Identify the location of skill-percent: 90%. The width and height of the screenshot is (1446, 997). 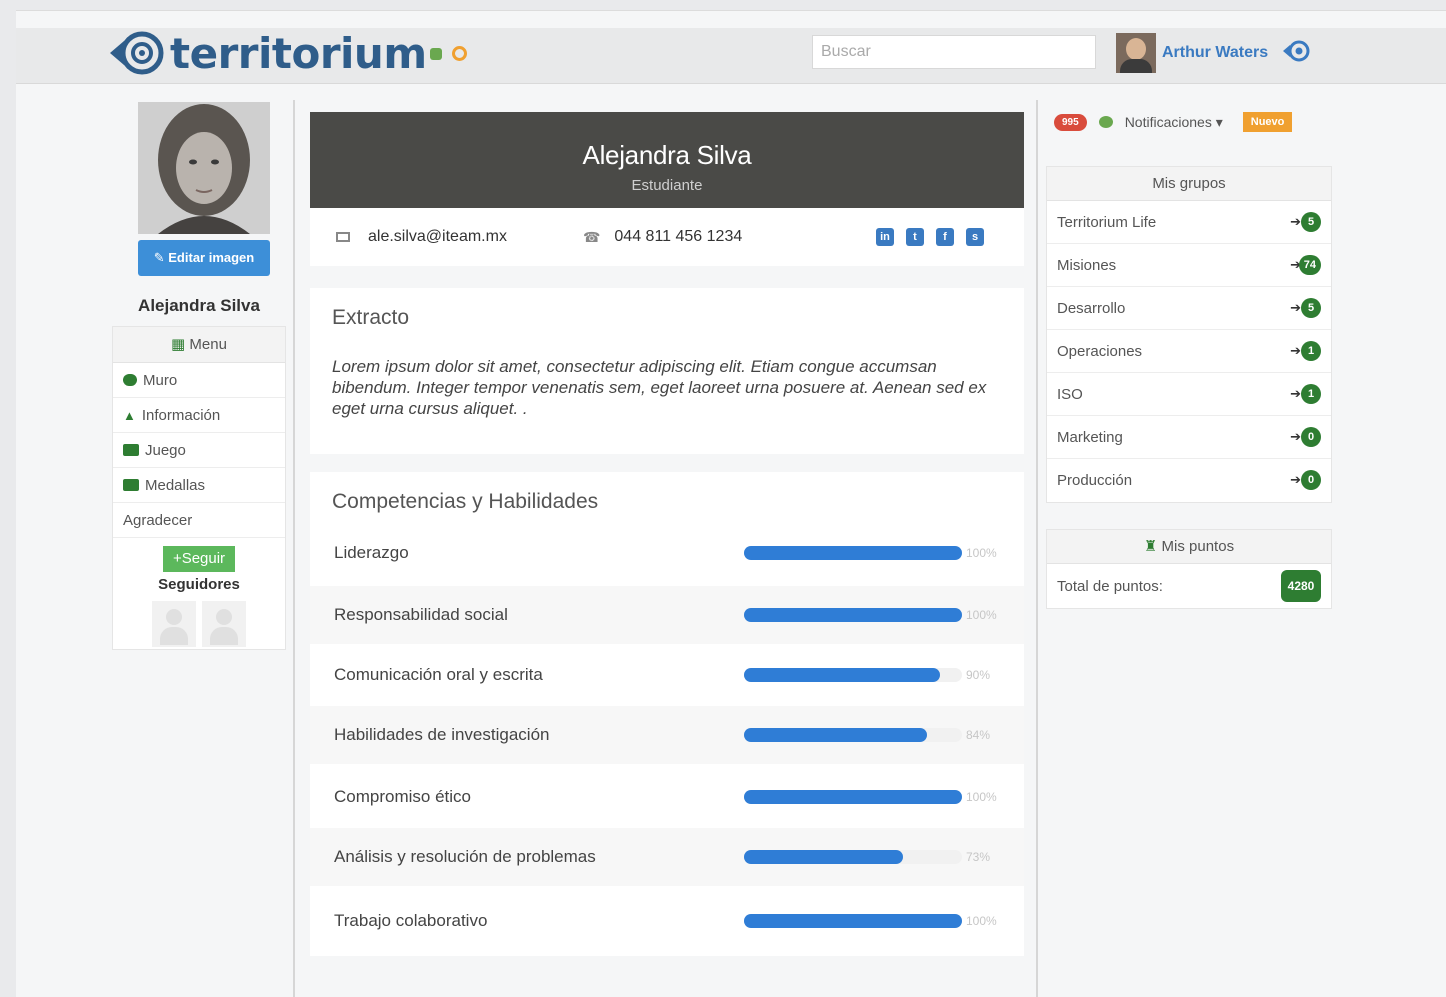
(978, 675).